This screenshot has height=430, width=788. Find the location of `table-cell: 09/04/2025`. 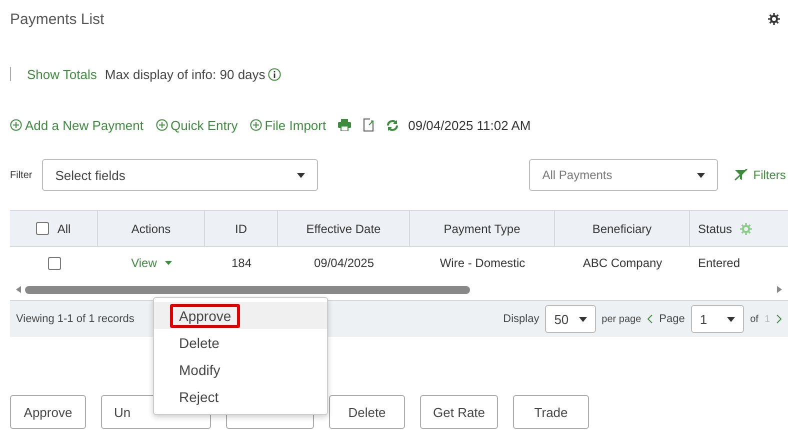

table-cell: 09/04/2025 is located at coordinates (344, 263).